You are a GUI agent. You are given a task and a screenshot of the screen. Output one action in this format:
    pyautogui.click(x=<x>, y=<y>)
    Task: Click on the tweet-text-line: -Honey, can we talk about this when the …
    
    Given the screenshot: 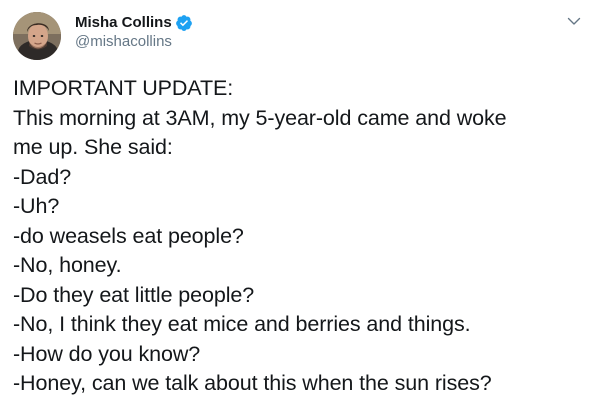 What is the action you would take?
    pyautogui.click(x=252, y=383)
    